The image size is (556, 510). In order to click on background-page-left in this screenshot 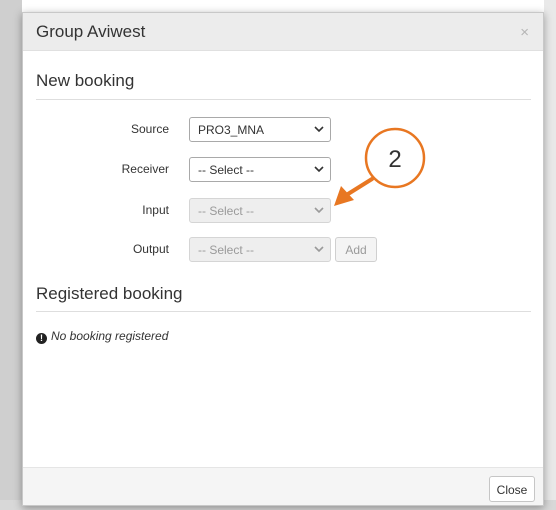, I will do `click(11, 255)`.